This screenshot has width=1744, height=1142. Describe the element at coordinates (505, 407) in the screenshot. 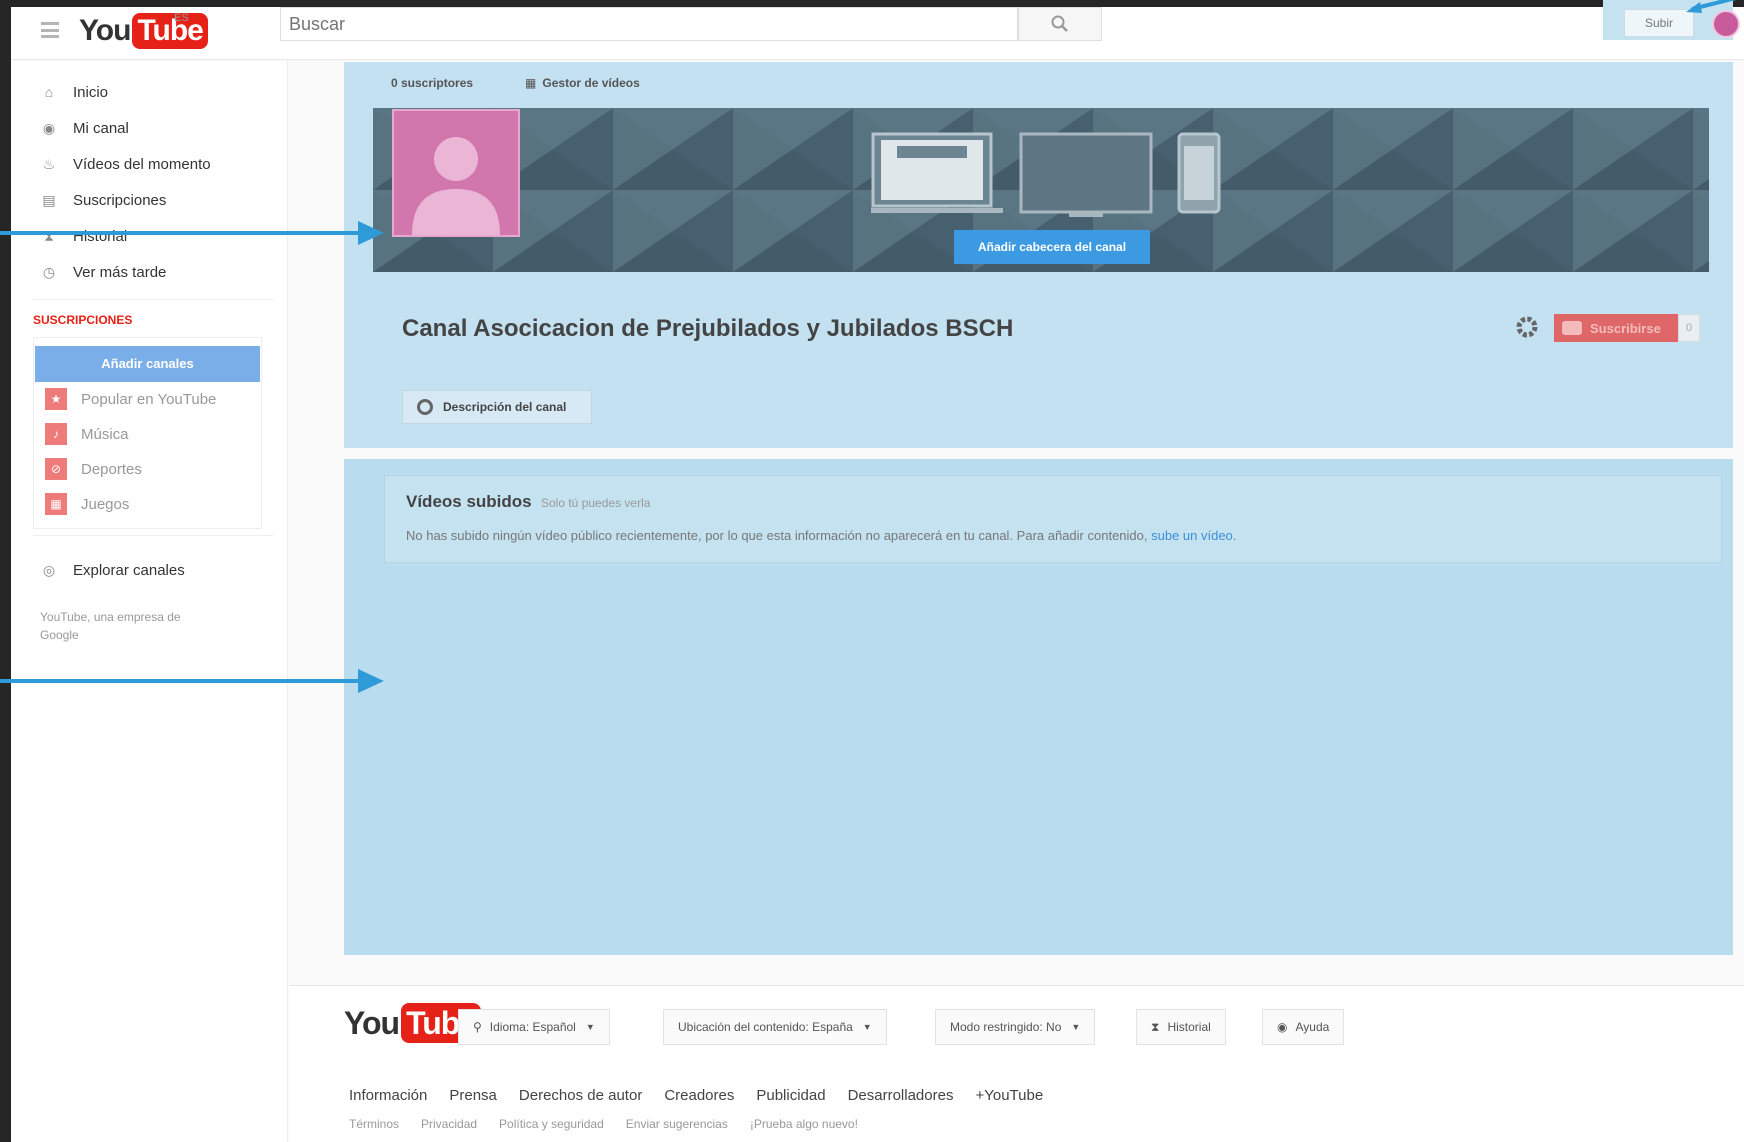

I see `description-label: Descripción del canal` at that location.